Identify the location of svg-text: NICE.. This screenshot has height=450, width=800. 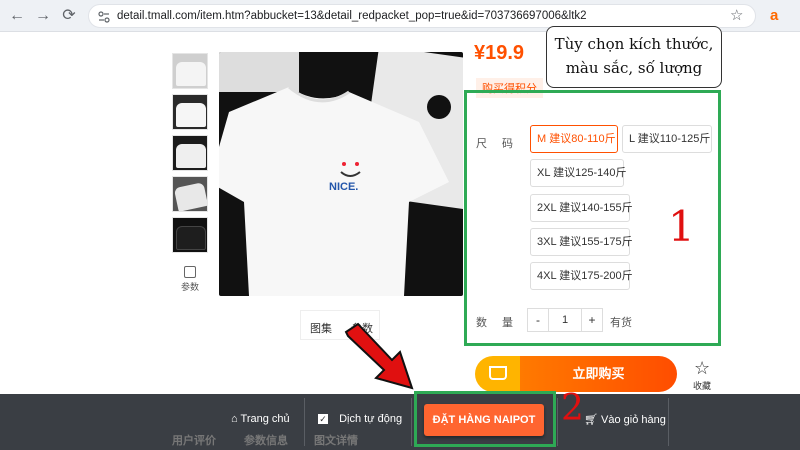
(343, 187).